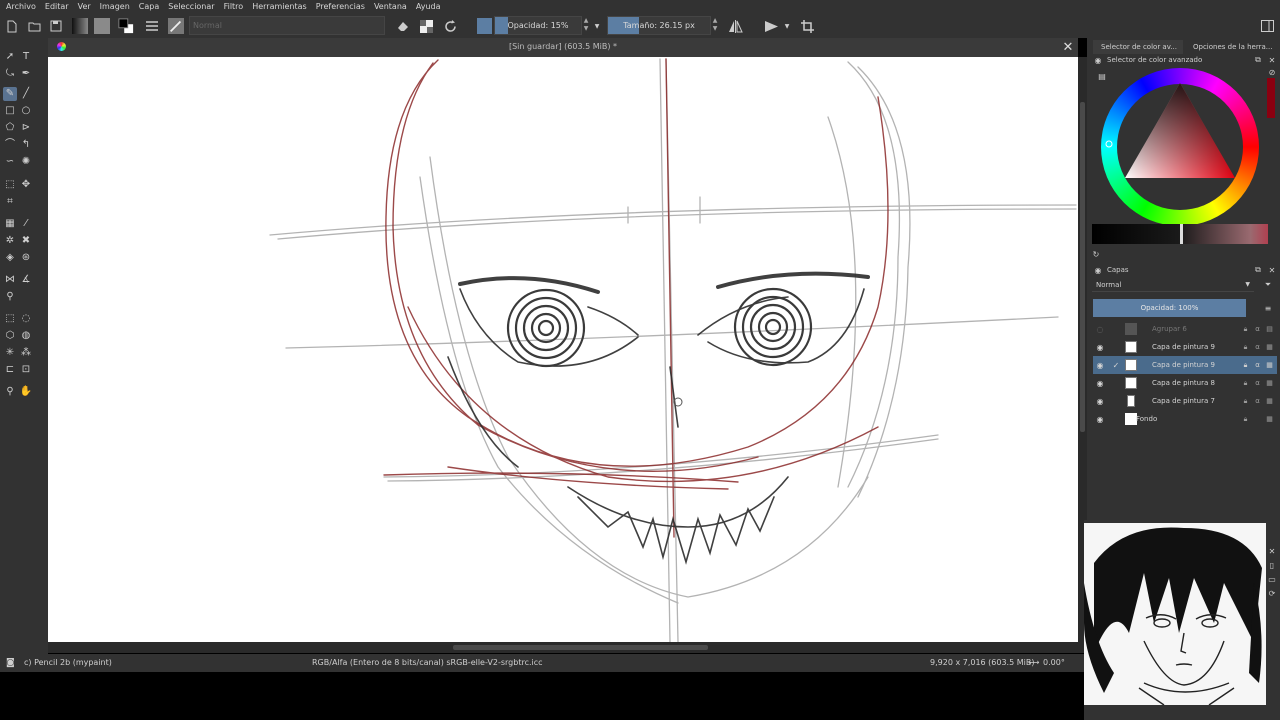 The height and width of the screenshot is (720, 1280). Describe the element at coordinates (1185, 401) in the screenshot. I see `layer-row: ◉ Capa de pintura 7 🔒︎ α ▦` at that location.